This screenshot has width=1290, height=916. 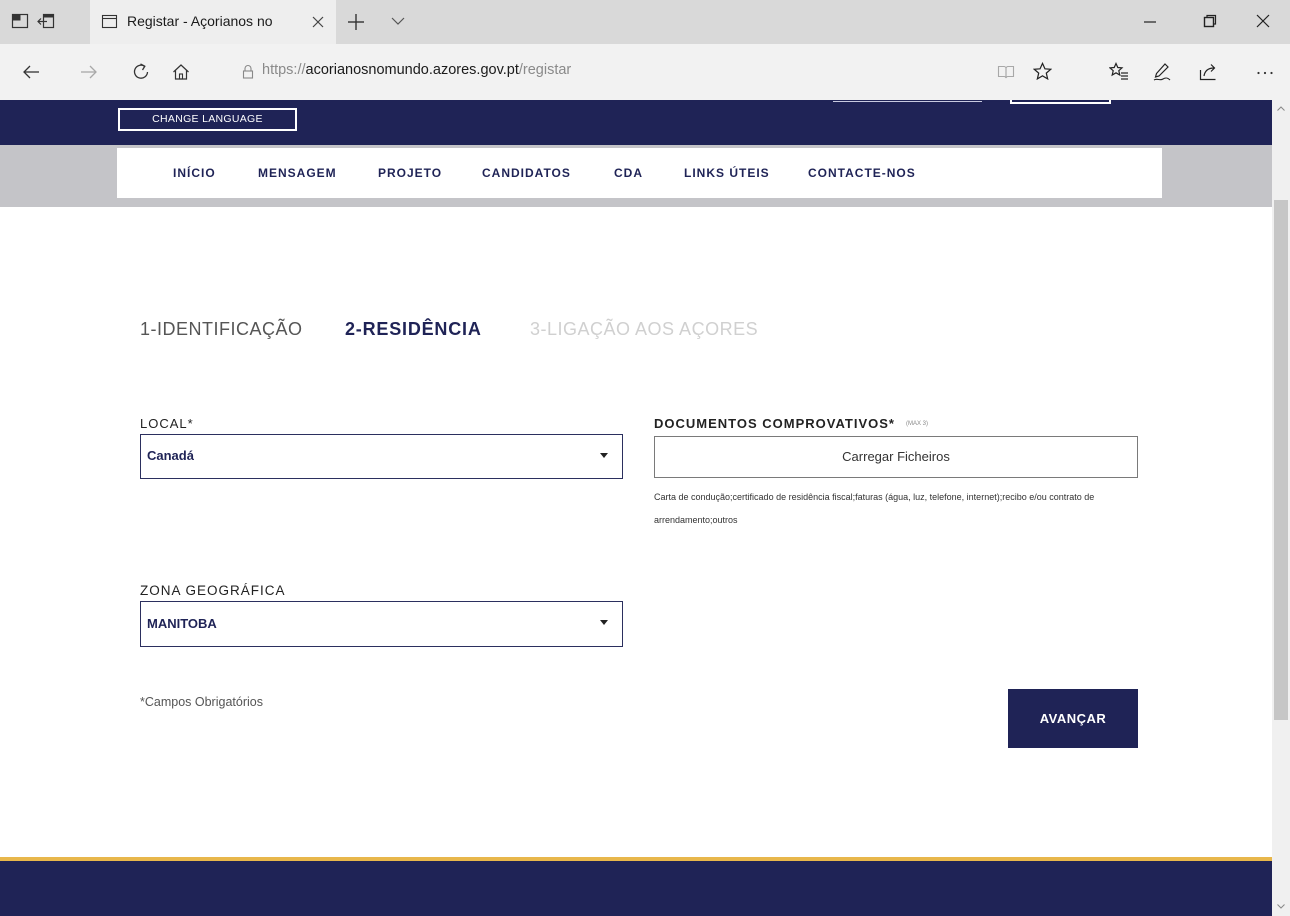 I want to click on browser-tab-bar: Registar - Açorianos no, so click(x=645, y=22).